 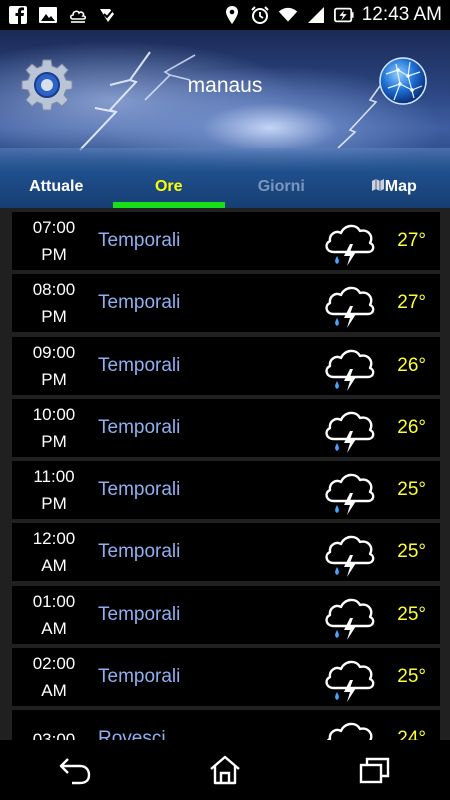 I want to click on forecast-row: 01:00 AM Temporali 25°, so click(x=226, y=614).